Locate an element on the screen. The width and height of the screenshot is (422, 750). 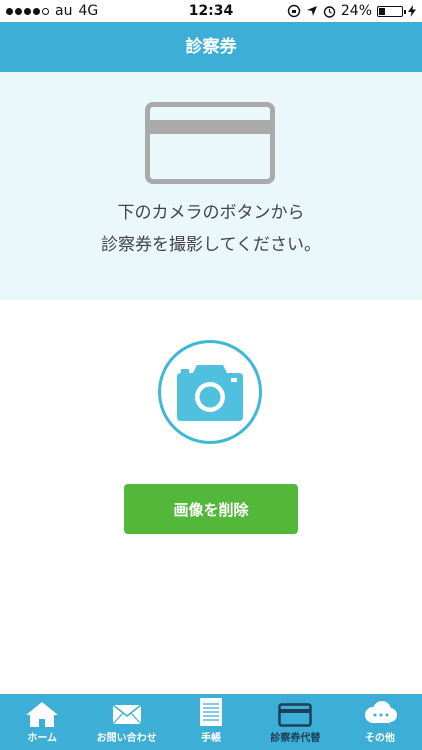
tab-contact: お問い合わせ is located at coordinates (126, 722).